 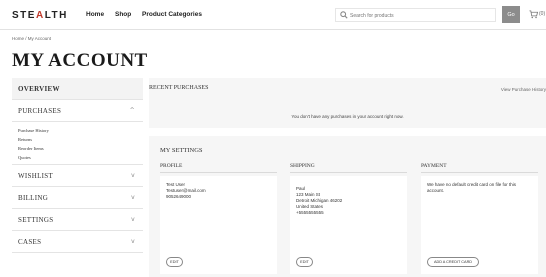 What do you see at coordinates (304, 262) in the screenshot?
I see `edit-shipping-button: EDIT` at bounding box center [304, 262].